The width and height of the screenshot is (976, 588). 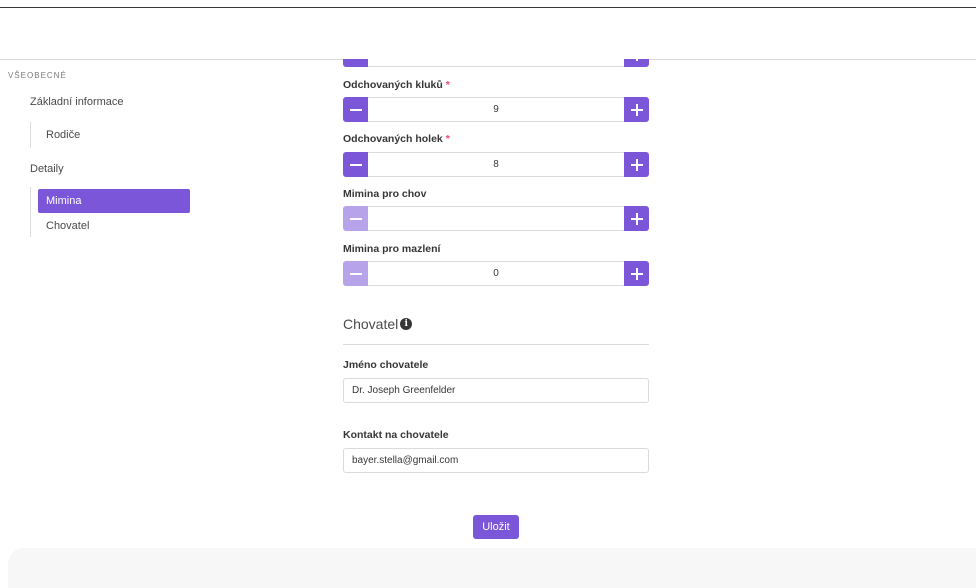 I want to click on breeding-stepper, so click(x=496, y=218).